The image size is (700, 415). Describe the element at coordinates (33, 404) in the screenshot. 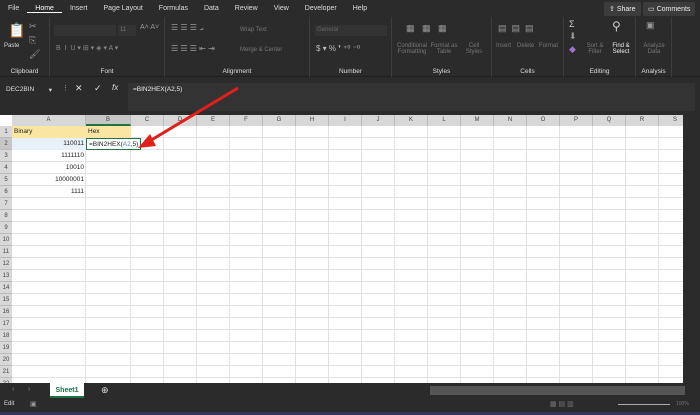

I see `accessibility-icon: ▣` at that location.